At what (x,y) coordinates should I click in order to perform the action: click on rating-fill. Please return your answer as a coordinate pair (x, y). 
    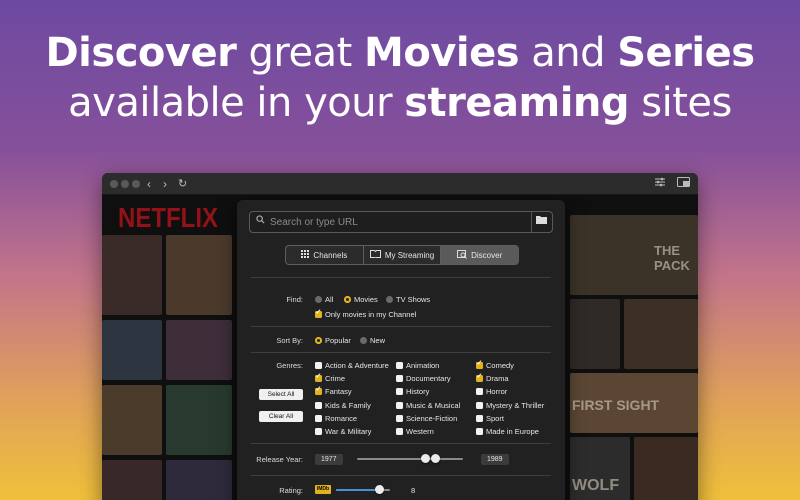
    Looking at the image, I should click on (358, 490).